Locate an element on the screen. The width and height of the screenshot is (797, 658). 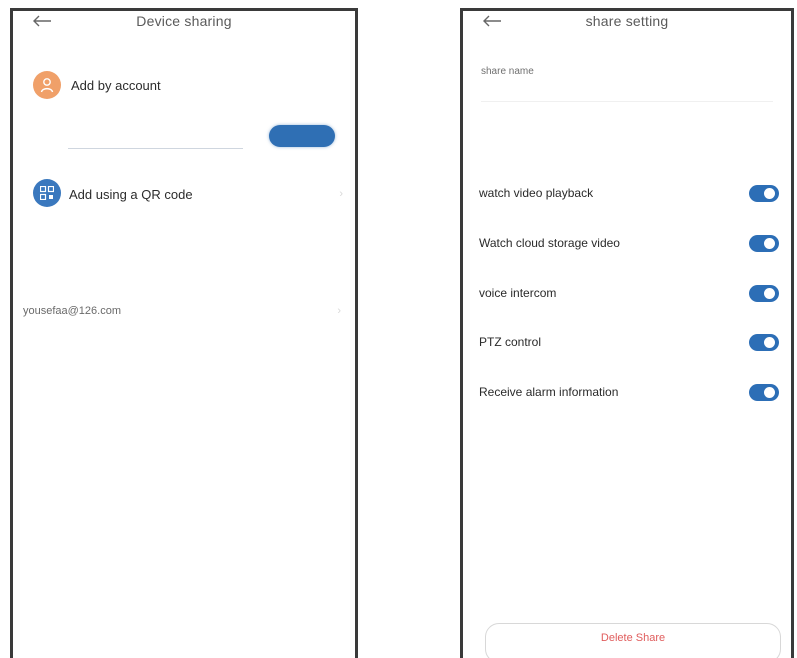
add-by-account-row: Add by account is located at coordinates (183, 87).